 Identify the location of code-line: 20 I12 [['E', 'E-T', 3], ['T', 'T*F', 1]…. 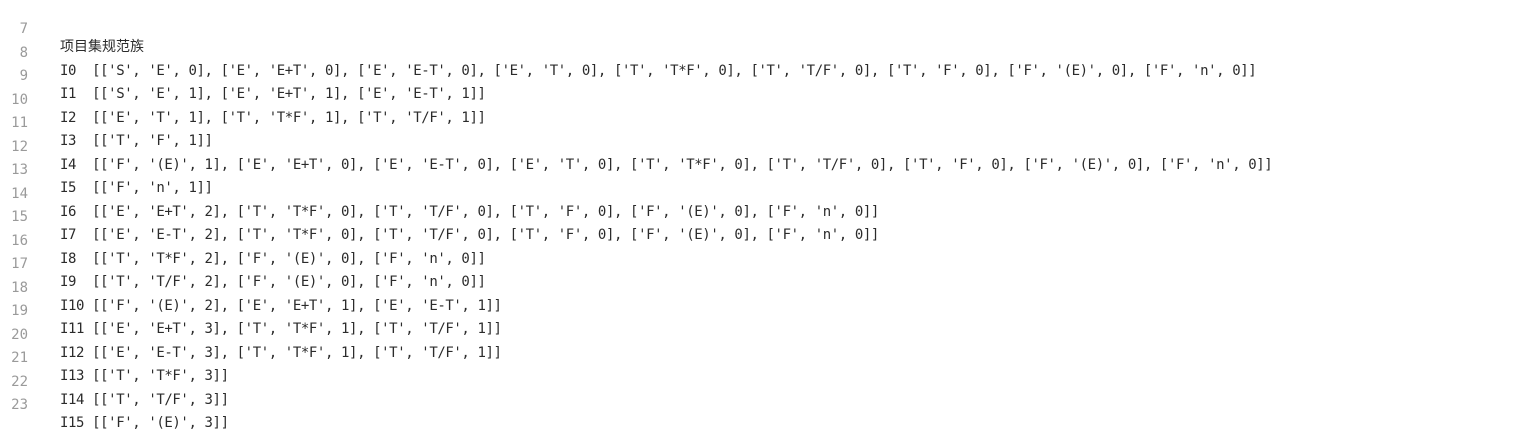
(766, 333).